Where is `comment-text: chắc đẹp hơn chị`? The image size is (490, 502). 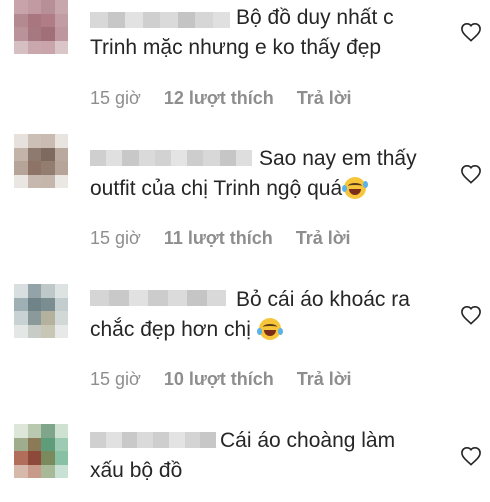
comment-text: chắc đẹp hơn chị is located at coordinates (170, 329).